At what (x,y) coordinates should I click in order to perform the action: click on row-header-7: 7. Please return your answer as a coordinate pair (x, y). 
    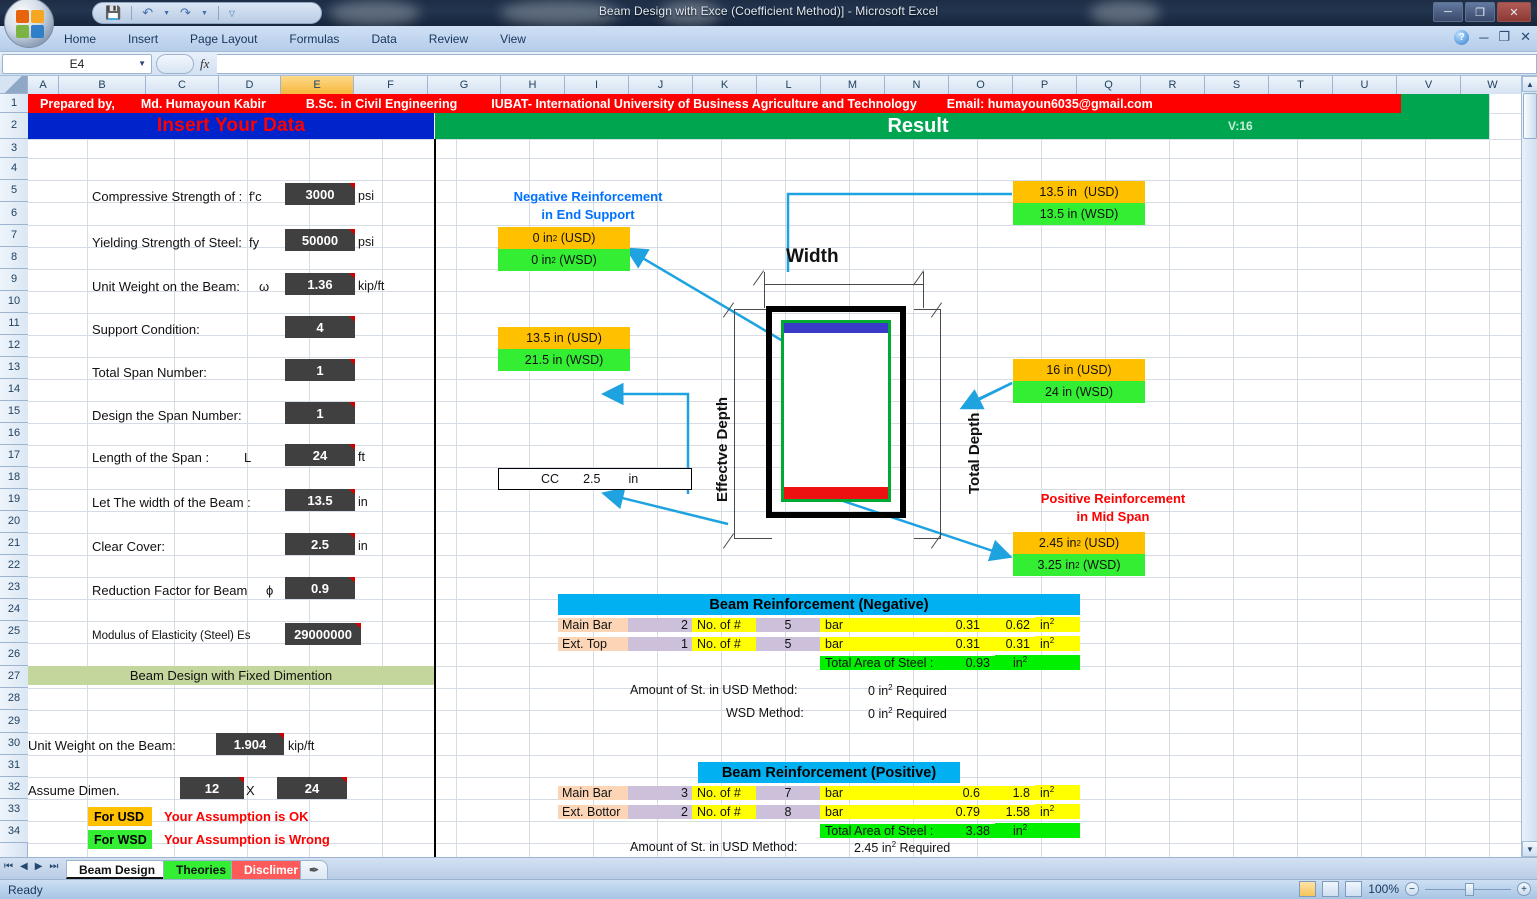
    Looking at the image, I should click on (14, 236).